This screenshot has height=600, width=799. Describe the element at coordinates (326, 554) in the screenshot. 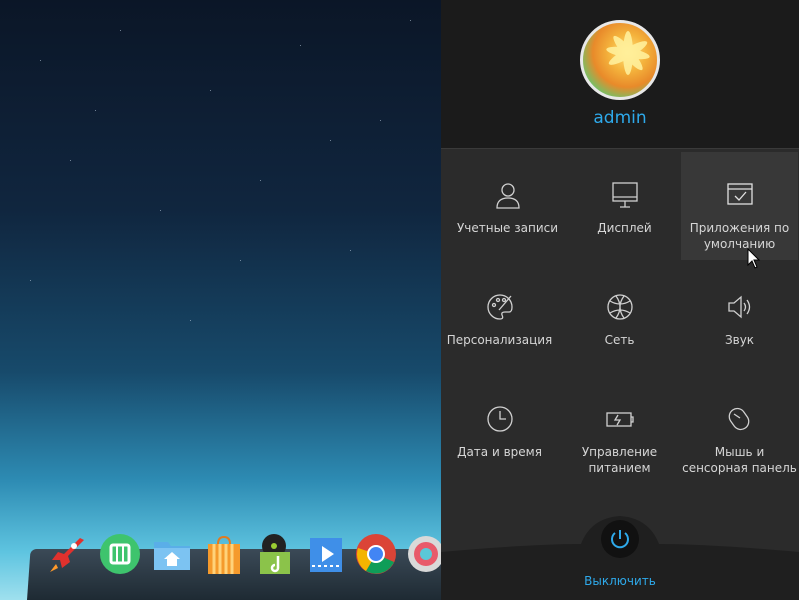

I see `video-icon` at that location.